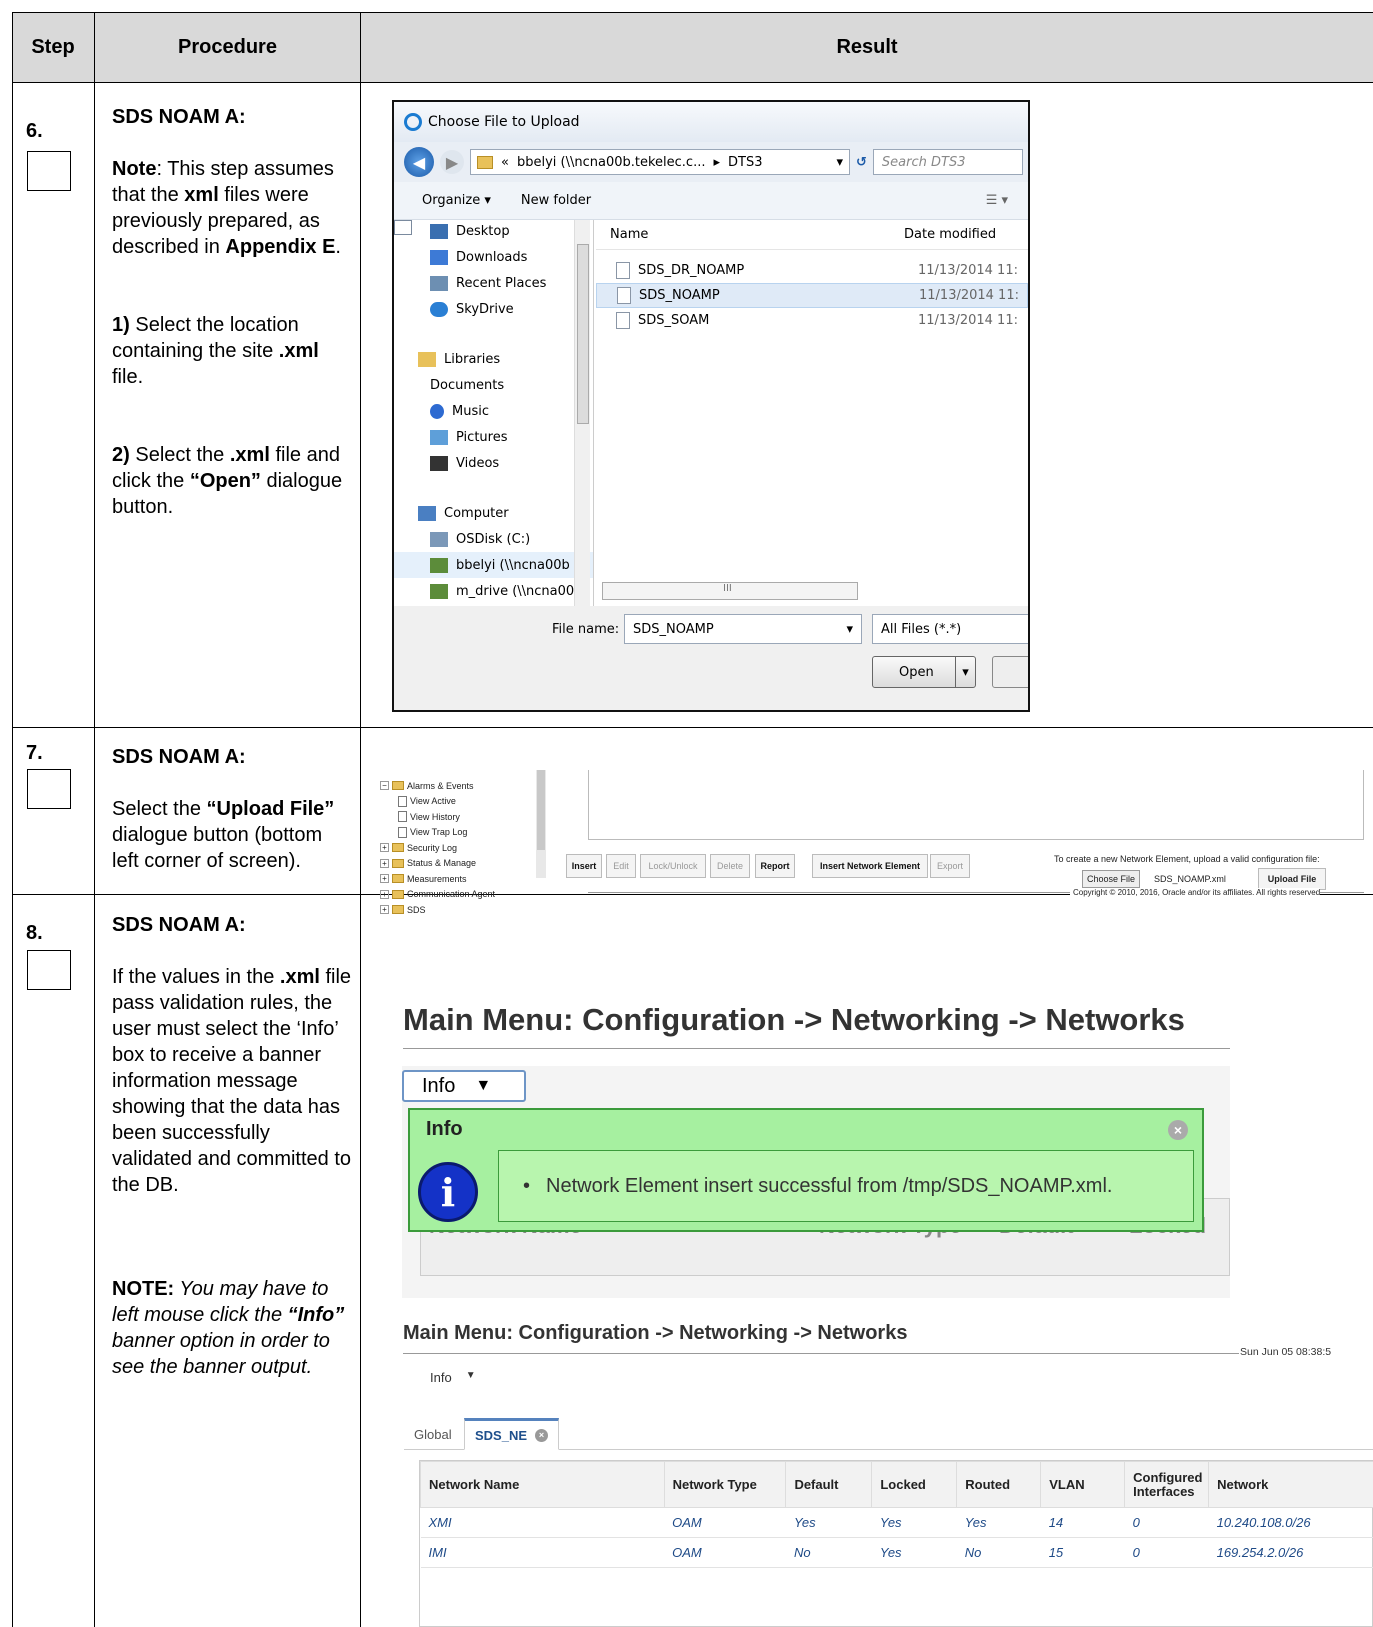 This screenshot has width=1373, height=1627. Describe the element at coordinates (493, 437) in the screenshot. I see `nav-item: Pictures` at that location.